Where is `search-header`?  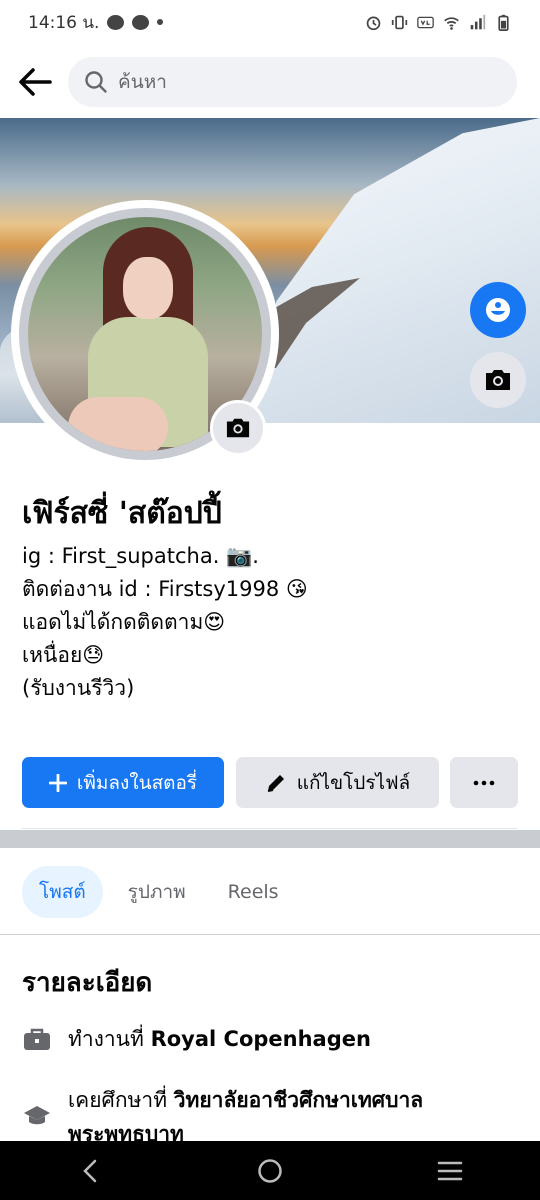
search-header is located at coordinates (270, 82).